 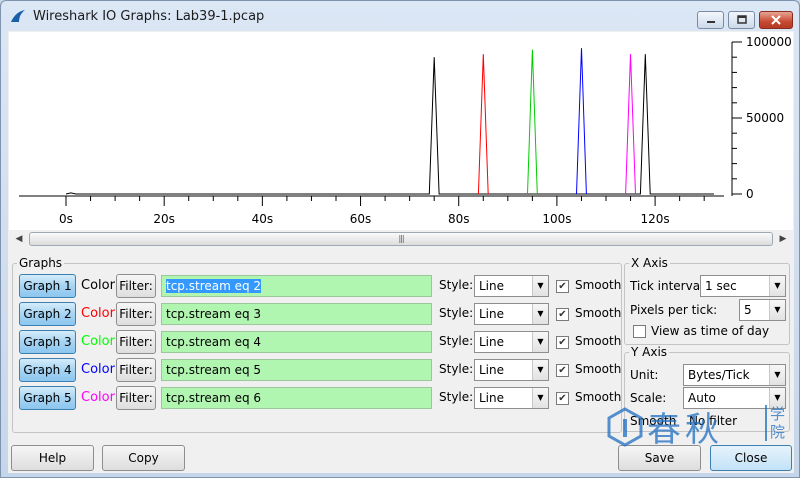 I want to click on x-tick-label: 80s, so click(x=459, y=219).